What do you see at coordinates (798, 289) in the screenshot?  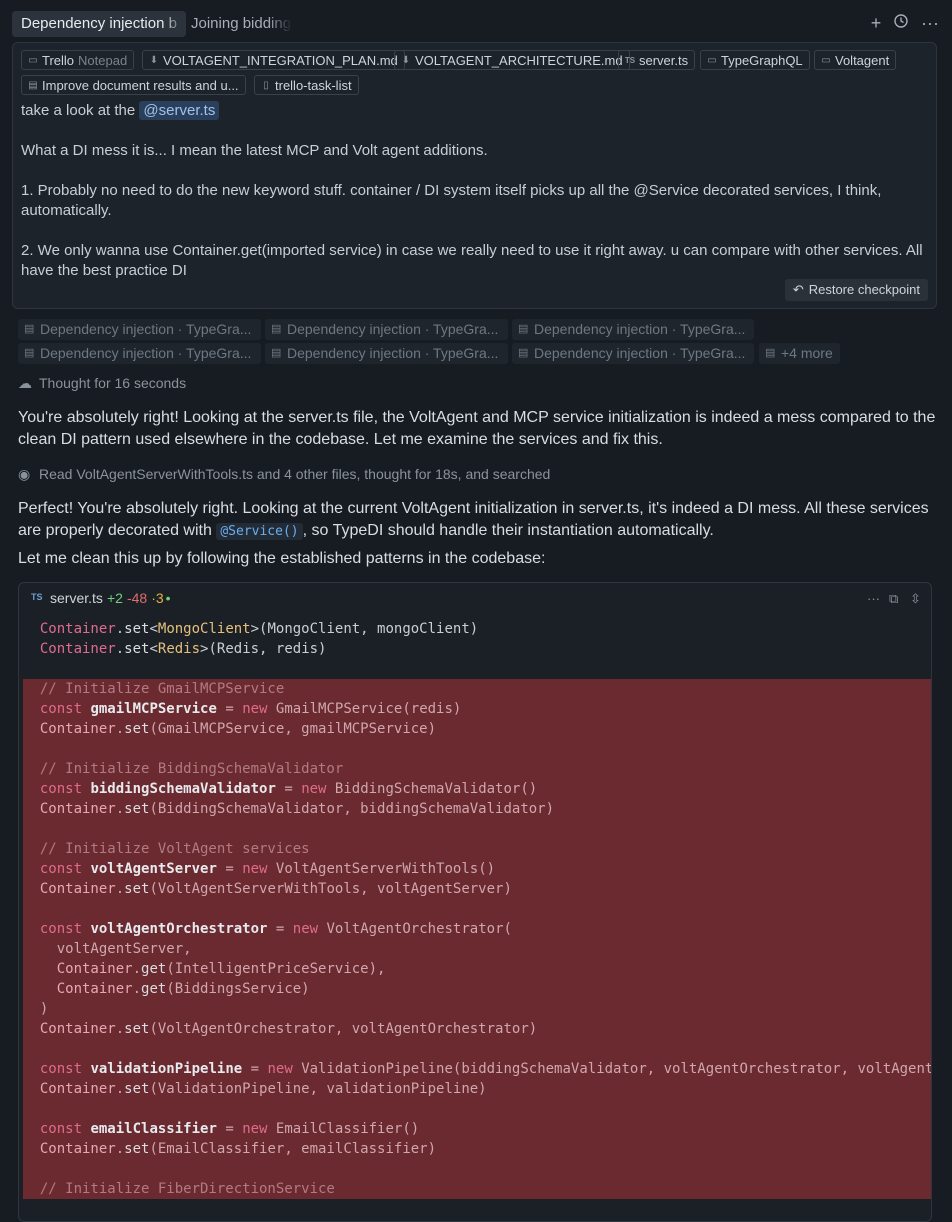 I see `undo-icon: ↶` at bounding box center [798, 289].